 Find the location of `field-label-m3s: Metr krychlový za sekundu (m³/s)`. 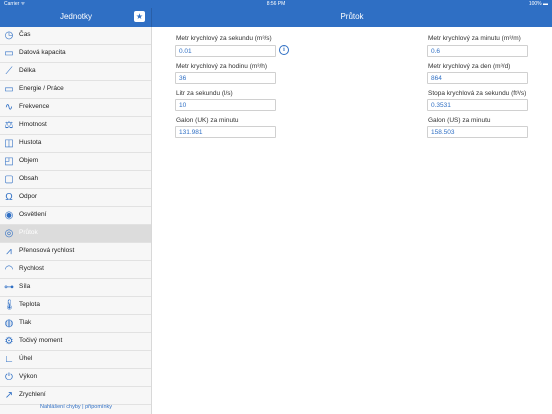

field-label-m3s: Metr krychlový za sekundu (m³/s) is located at coordinates (224, 38).